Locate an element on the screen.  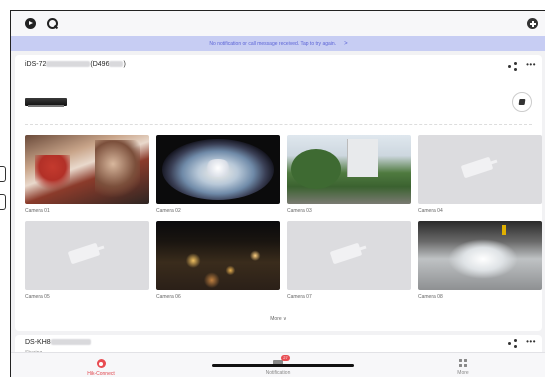
device-name-close: ) is located at coordinates (124, 64).